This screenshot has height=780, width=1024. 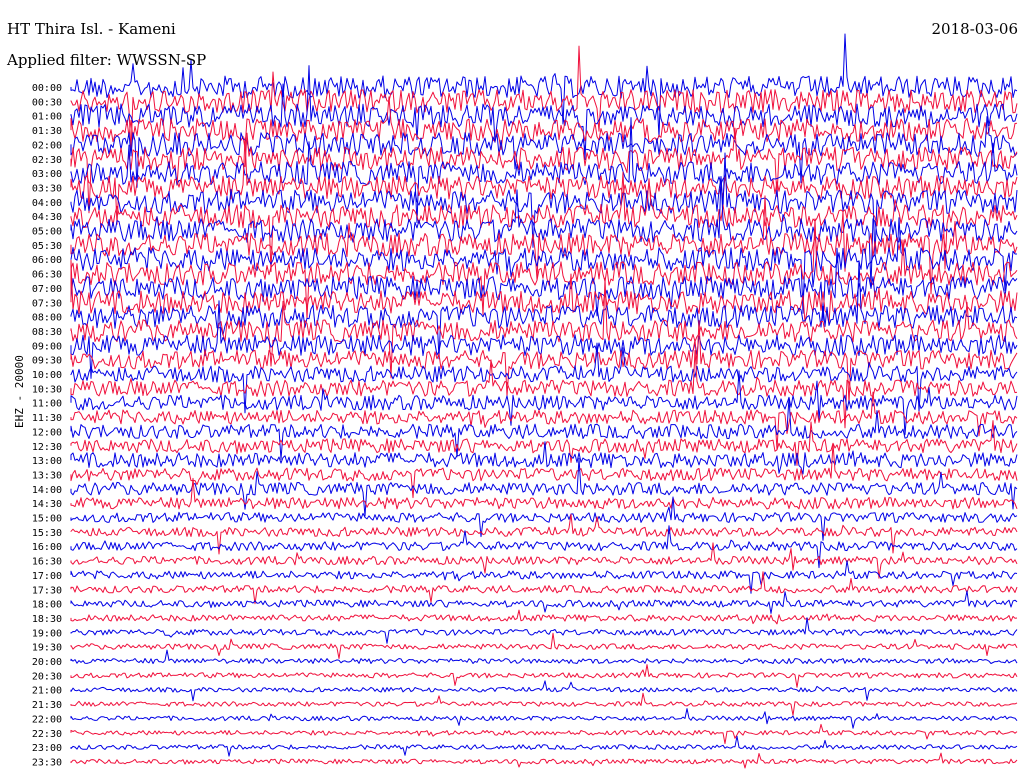 What do you see at coordinates (47, 648) in the screenshot?
I see `tick-label-1930: 19:30` at bounding box center [47, 648].